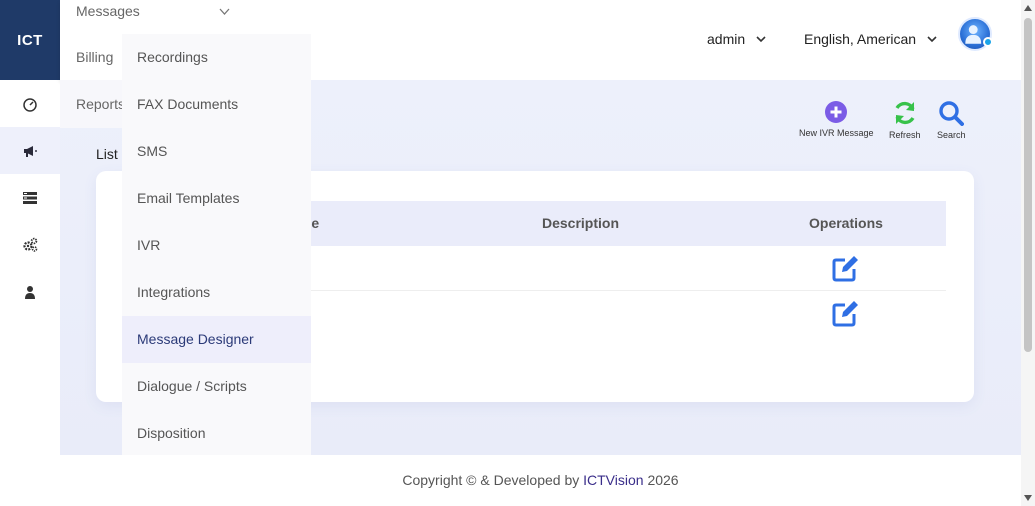  I want to click on sidebar-item-lists, so click(30, 197).